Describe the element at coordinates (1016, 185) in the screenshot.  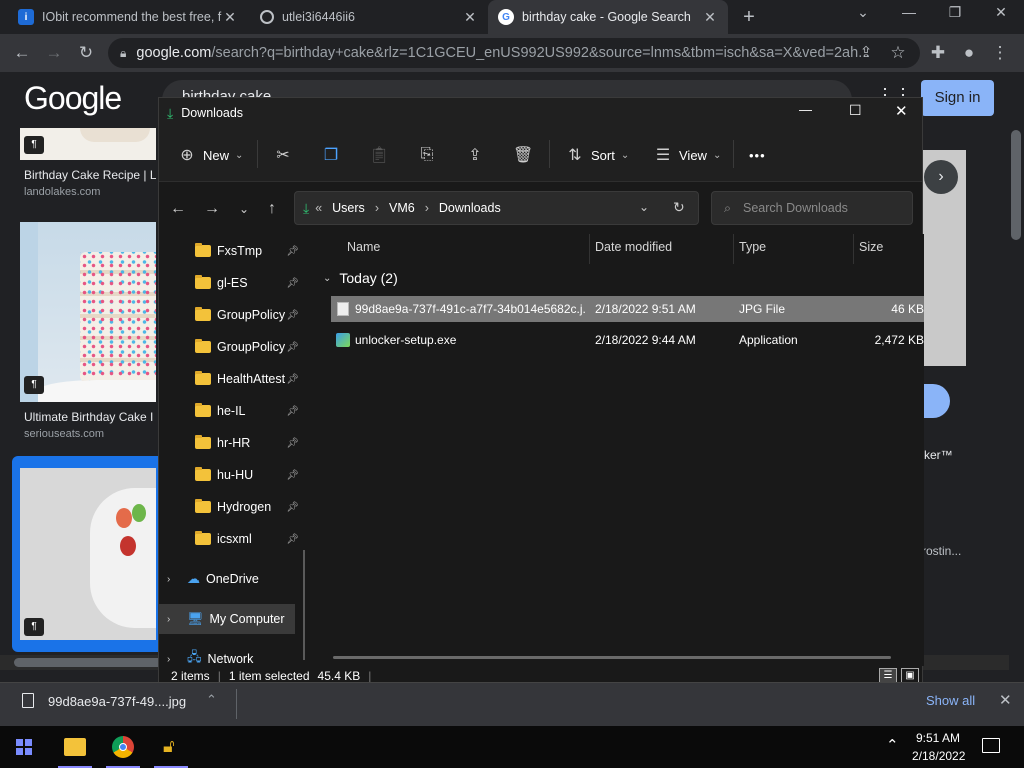
I see `scrollbar-thumb` at that location.